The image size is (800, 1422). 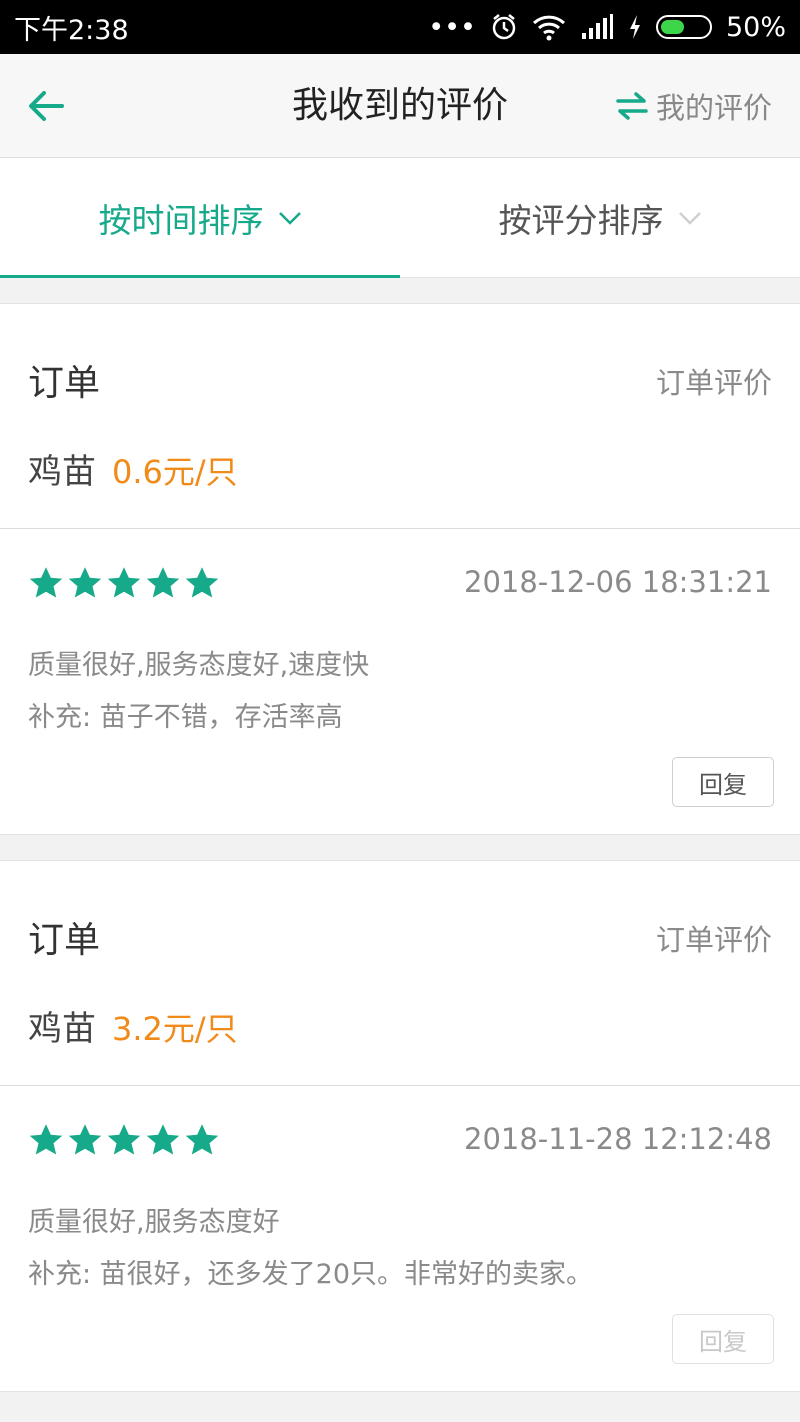 I want to click on battery-percent: 50%, so click(x=755, y=27).